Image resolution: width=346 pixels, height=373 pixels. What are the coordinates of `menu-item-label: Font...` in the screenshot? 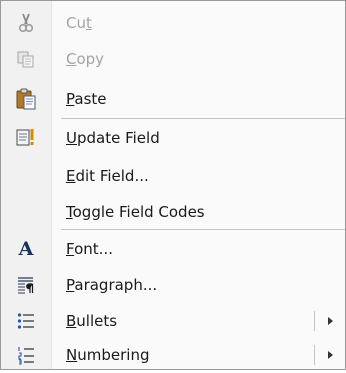 It's located at (89, 249).